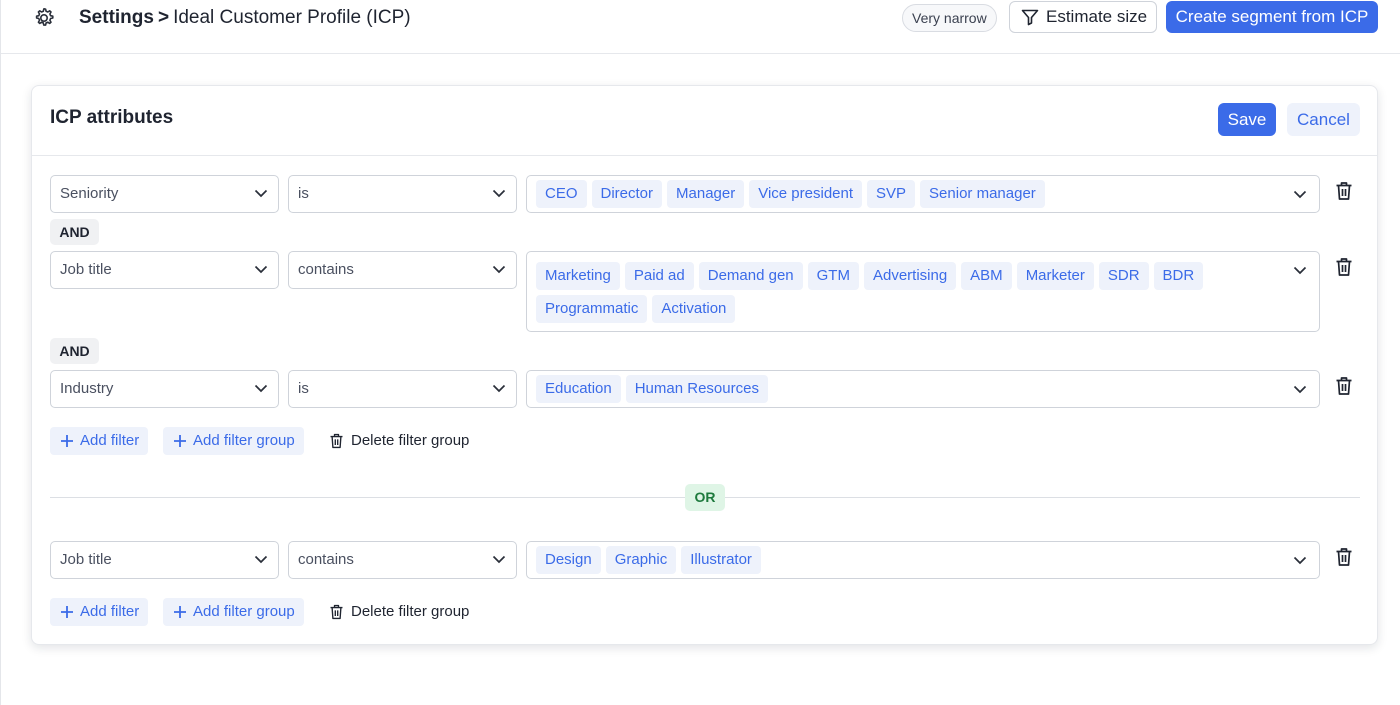 The height and width of the screenshot is (705, 1400). Describe the element at coordinates (568, 560) in the screenshot. I see `value-chip: Design` at that location.